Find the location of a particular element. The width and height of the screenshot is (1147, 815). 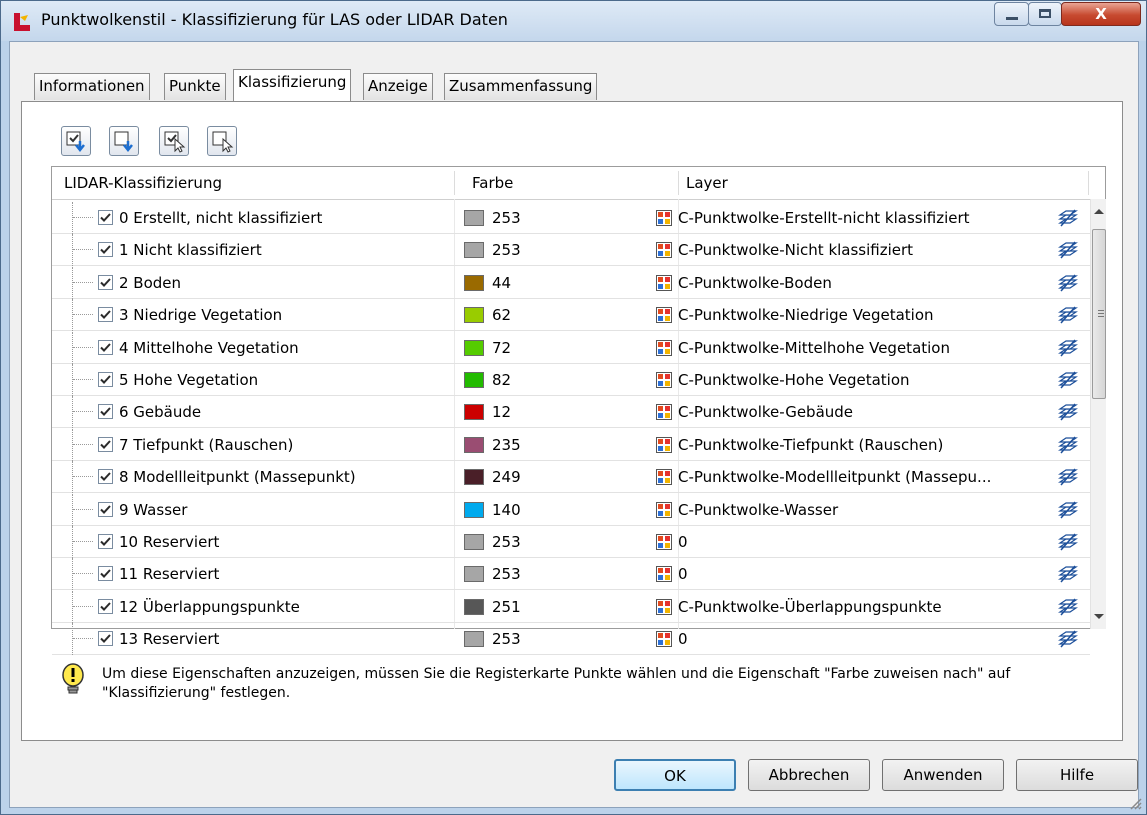

color-index: 140 is located at coordinates (506, 510).